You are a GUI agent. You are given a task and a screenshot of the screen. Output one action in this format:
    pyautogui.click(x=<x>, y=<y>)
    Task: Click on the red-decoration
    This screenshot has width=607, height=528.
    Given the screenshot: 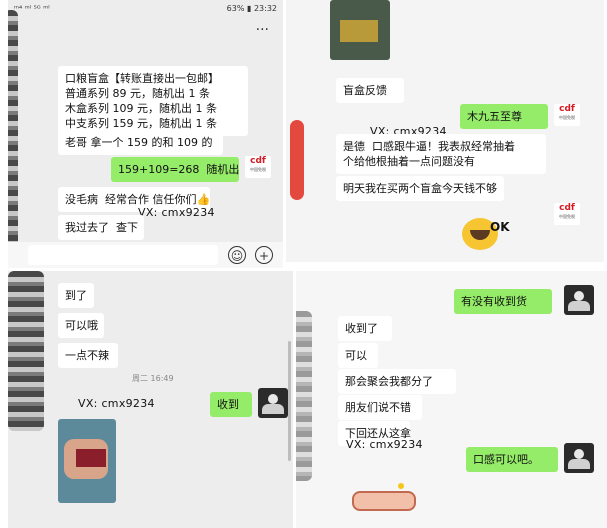 What is the action you would take?
    pyautogui.click(x=297, y=160)
    